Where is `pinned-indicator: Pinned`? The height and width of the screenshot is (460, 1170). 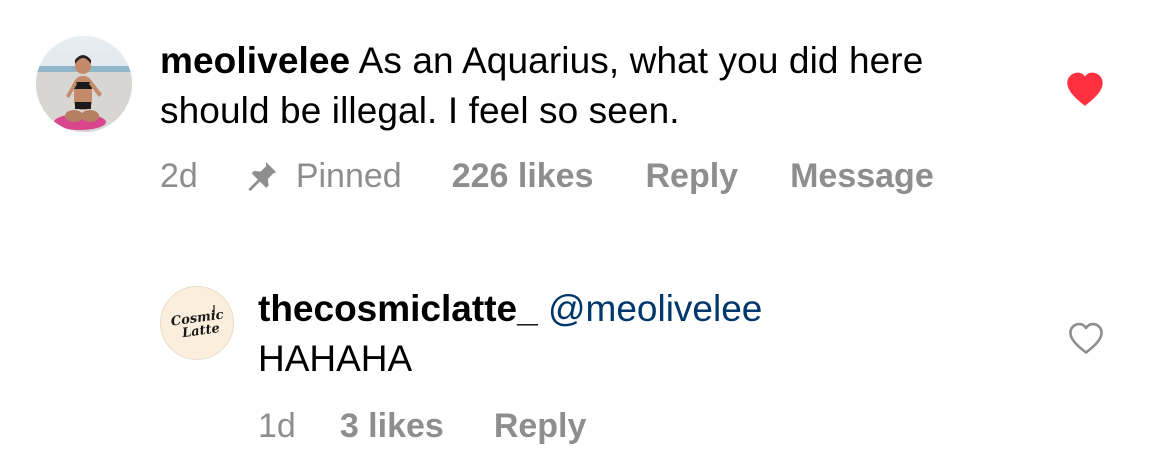 pinned-indicator: Pinned is located at coordinates (323, 176).